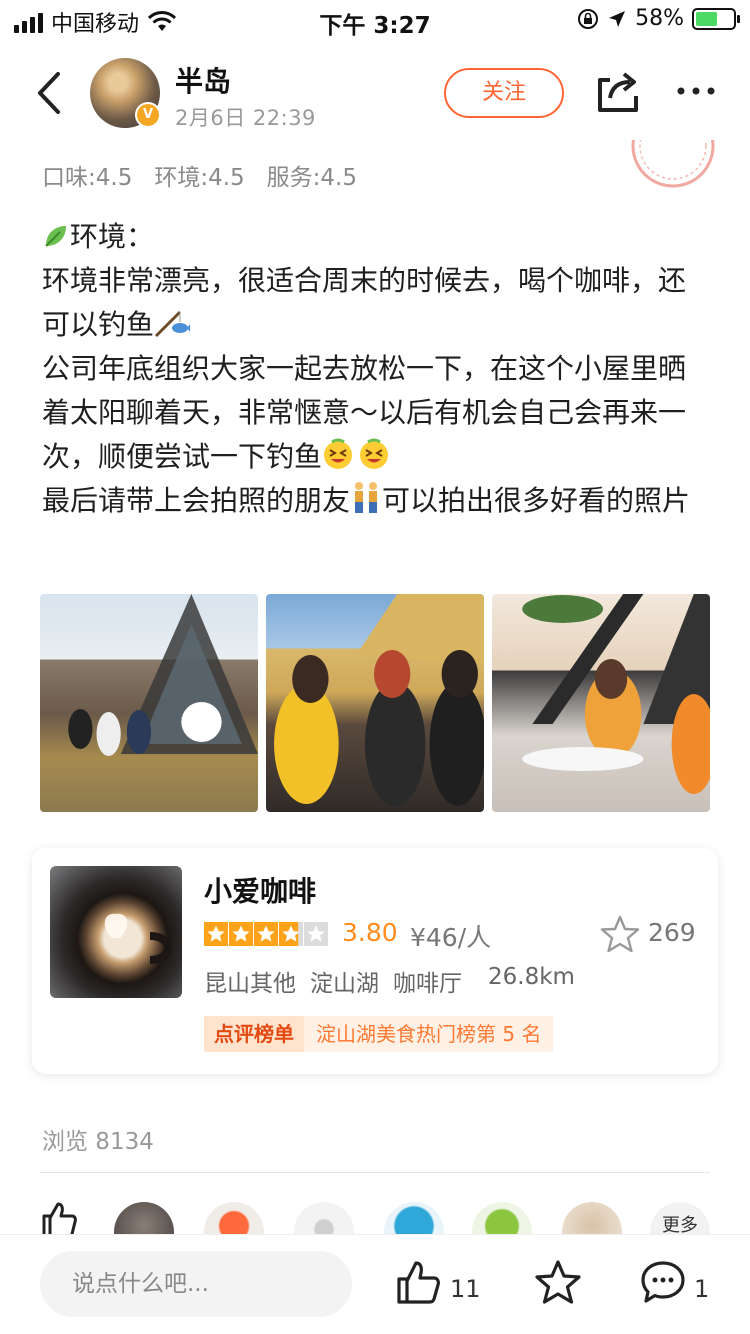 This screenshot has height=1334, width=750. Describe the element at coordinates (451, 937) in the screenshot. I see `shop-price: ¥46/人` at that location.